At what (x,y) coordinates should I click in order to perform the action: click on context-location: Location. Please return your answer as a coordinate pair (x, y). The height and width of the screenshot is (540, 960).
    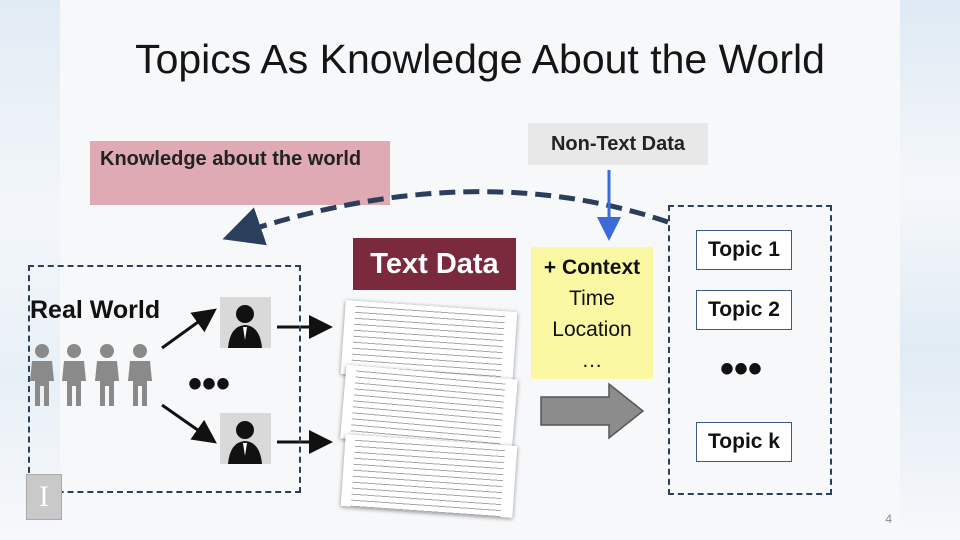
    Looking at the image, I should click on (592, 329).